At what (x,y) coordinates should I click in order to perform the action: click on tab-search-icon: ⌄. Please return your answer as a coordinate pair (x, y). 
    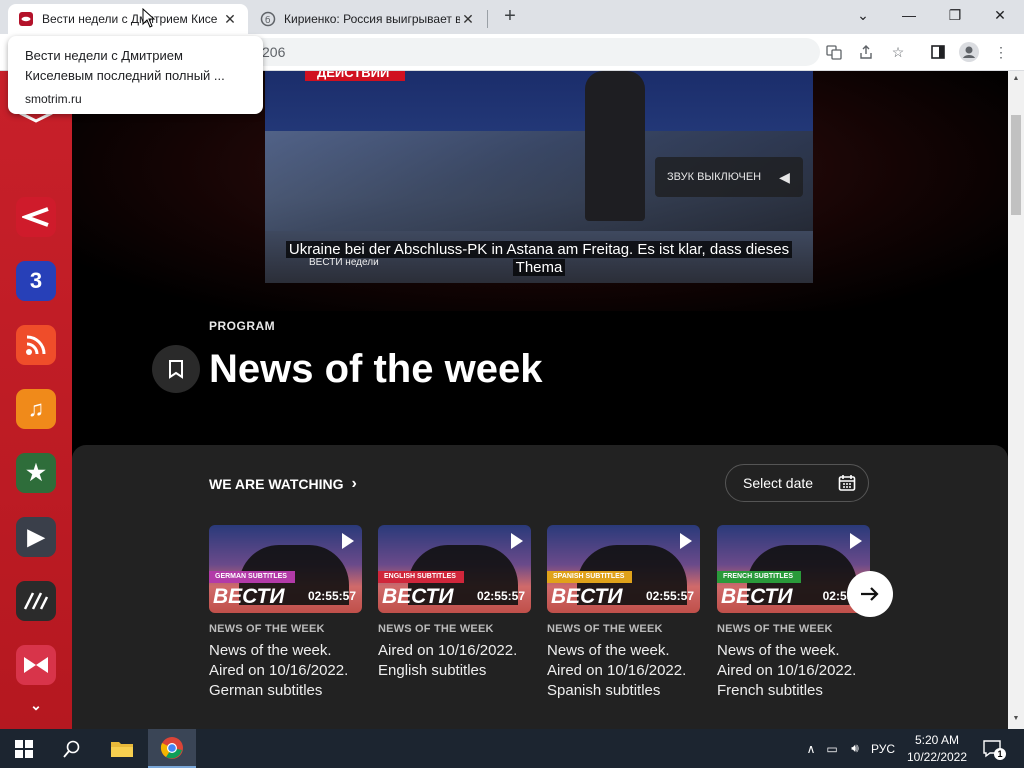
    Looking at the image, I should click on (863, 15).